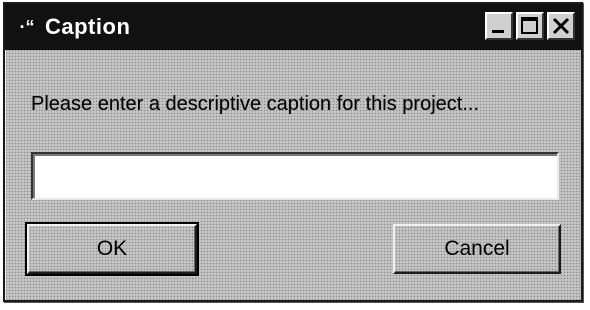 The height and width of the screenshot is (310, 590). I want to click on close-icon, so click(561, 26).